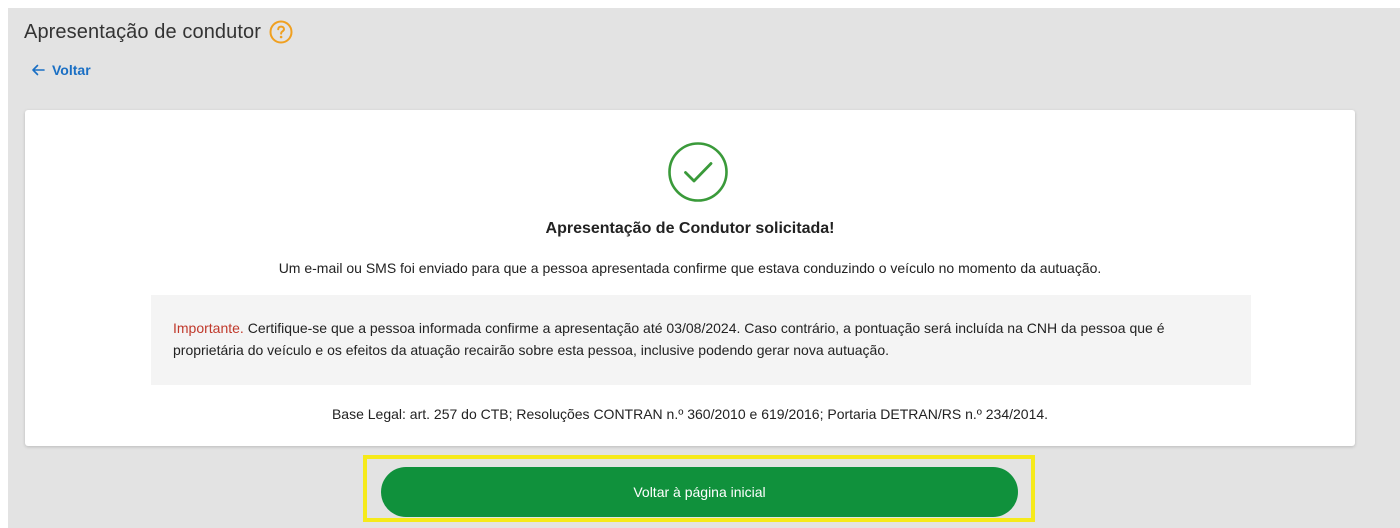 This screenshot has width=1400, height=528. I want to click on page-title: Apresentação de condutor, so click(143, 31).